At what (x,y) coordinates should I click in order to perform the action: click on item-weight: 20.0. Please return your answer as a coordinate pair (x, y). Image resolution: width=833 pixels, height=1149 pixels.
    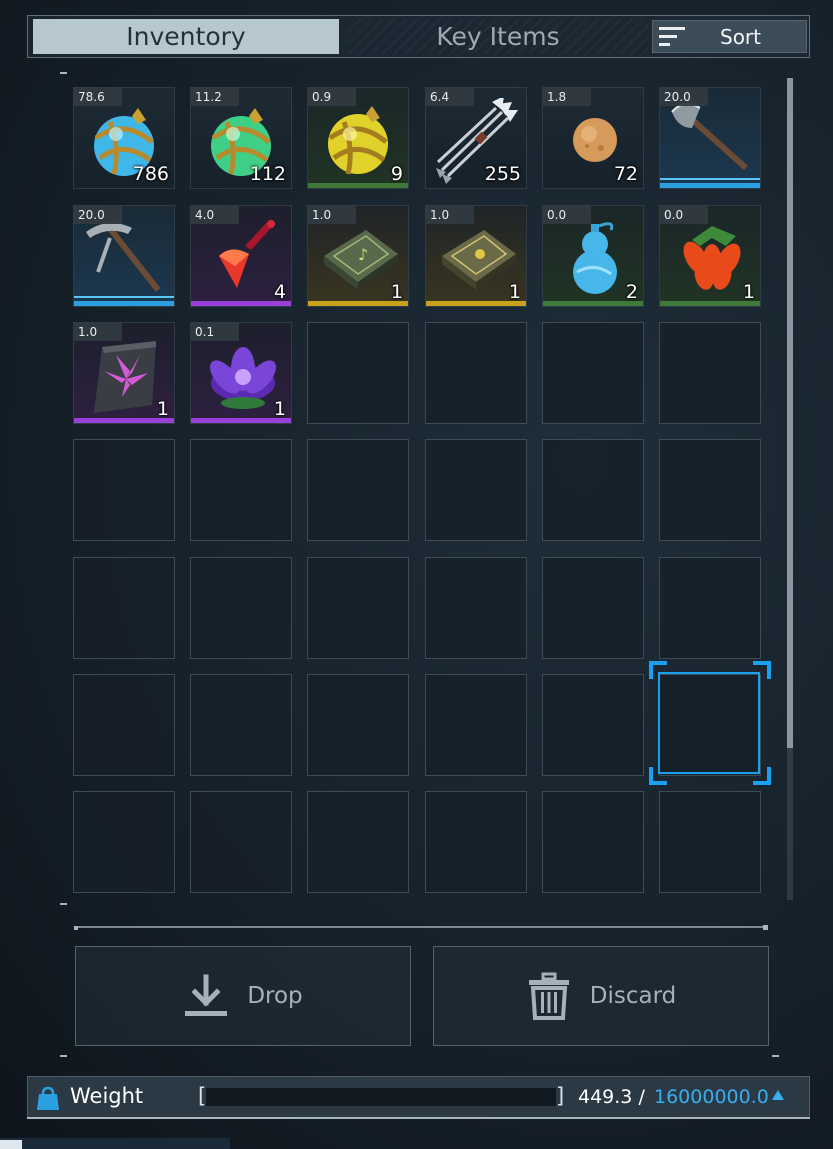
    Looking at the image, I should click on (98, 215).